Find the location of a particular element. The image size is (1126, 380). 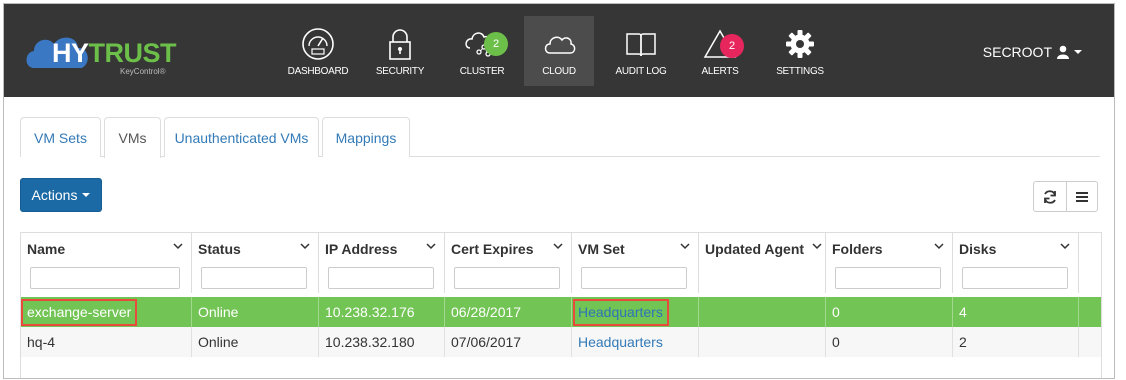

col-header-vm-set: VM Set is located at coordinates (635, 263).